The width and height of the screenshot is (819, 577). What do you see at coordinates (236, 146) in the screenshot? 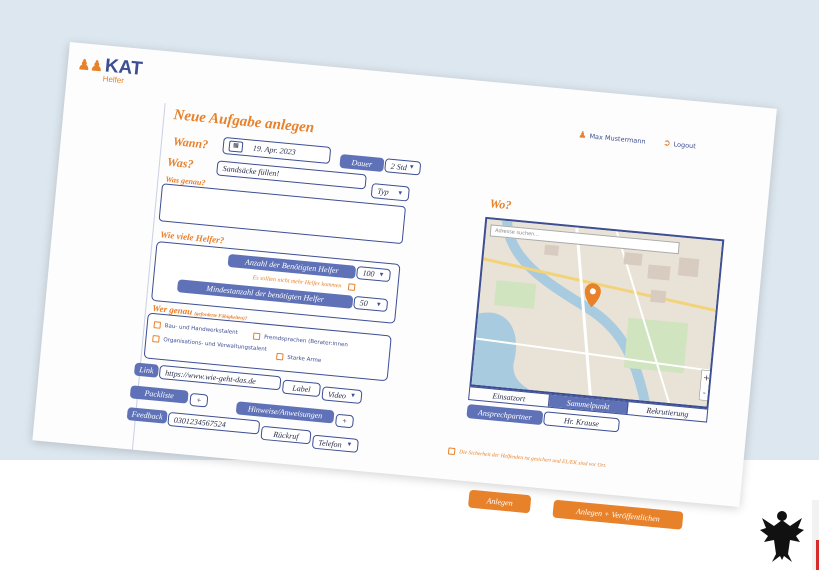
I see `calendar-icon: ▦` at bounding box center [236, 146].